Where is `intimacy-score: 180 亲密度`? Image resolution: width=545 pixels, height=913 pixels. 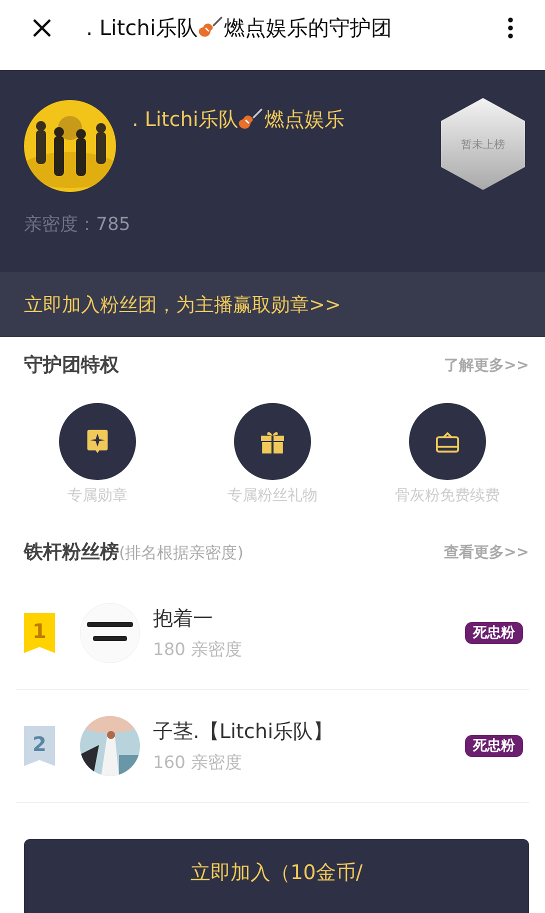
intimacy-score: 180 亲密度 is located at coordinates (198, 650).